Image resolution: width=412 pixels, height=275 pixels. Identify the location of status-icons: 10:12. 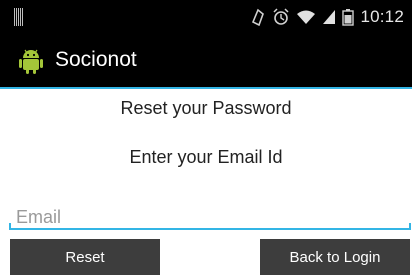
(327, 17).